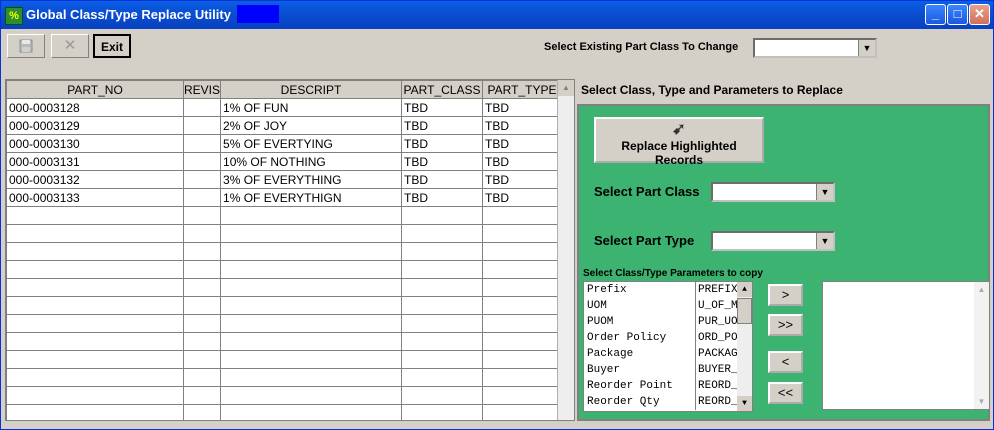 Image resolution: width=994 pixels, height=430 pixels. I want to click on cancel-button: ✕, so click(70, 46).